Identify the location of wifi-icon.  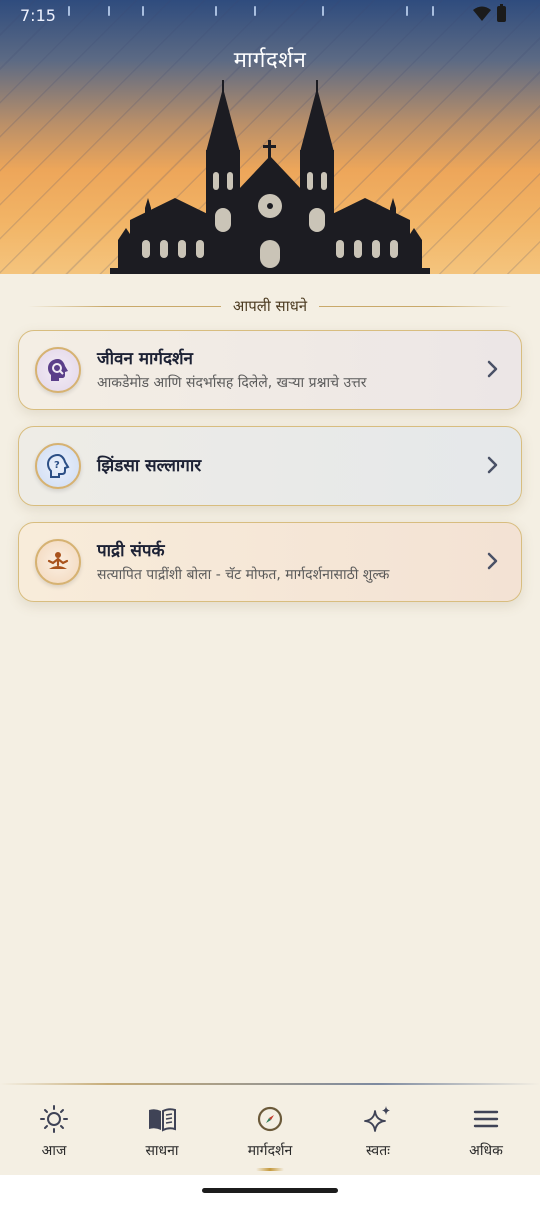
(482, 13).